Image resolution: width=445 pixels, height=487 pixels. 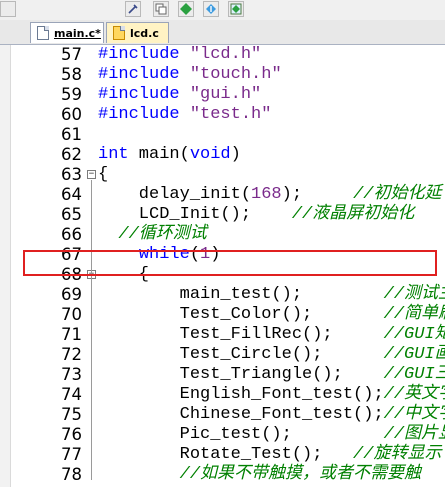 I want to click on copy-stack-icon, so click(x=161, y=9).